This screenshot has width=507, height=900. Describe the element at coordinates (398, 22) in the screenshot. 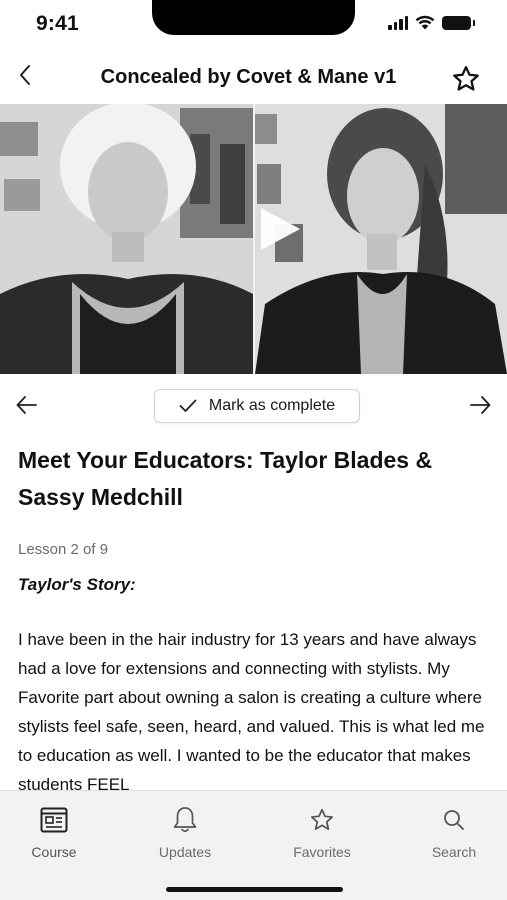

I see `cellular-signal-icon` at that location.